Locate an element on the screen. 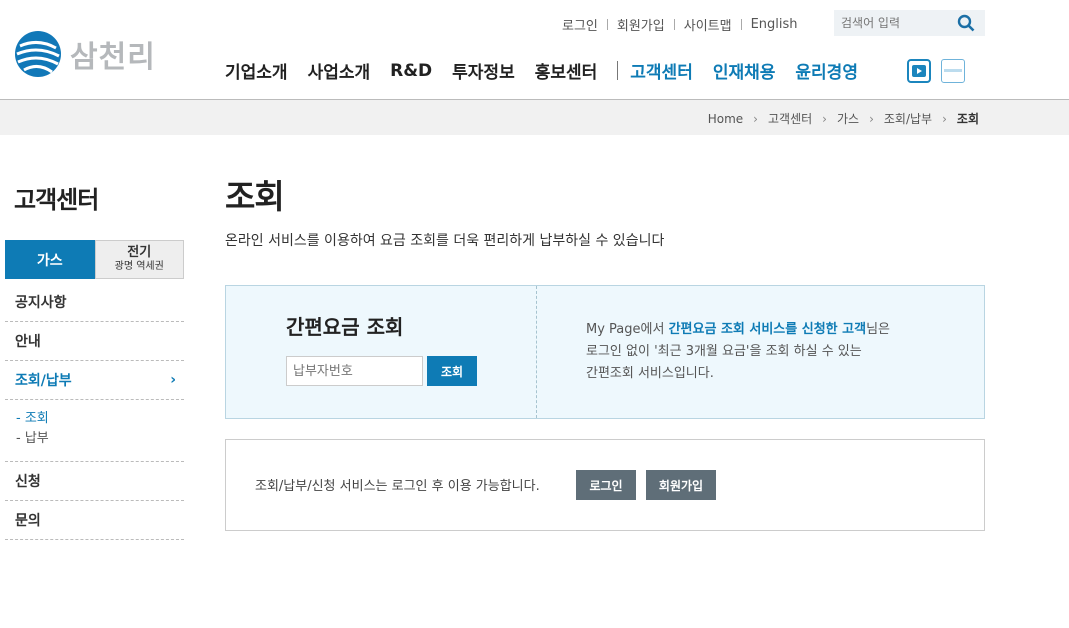 This screenshot has height=628, width=1069. main-nav: 기업소개 사업소개 R&D 투자정보 홍보센터 고객센터 인재채용 윤리경영 is located at coordinates (551, 71).